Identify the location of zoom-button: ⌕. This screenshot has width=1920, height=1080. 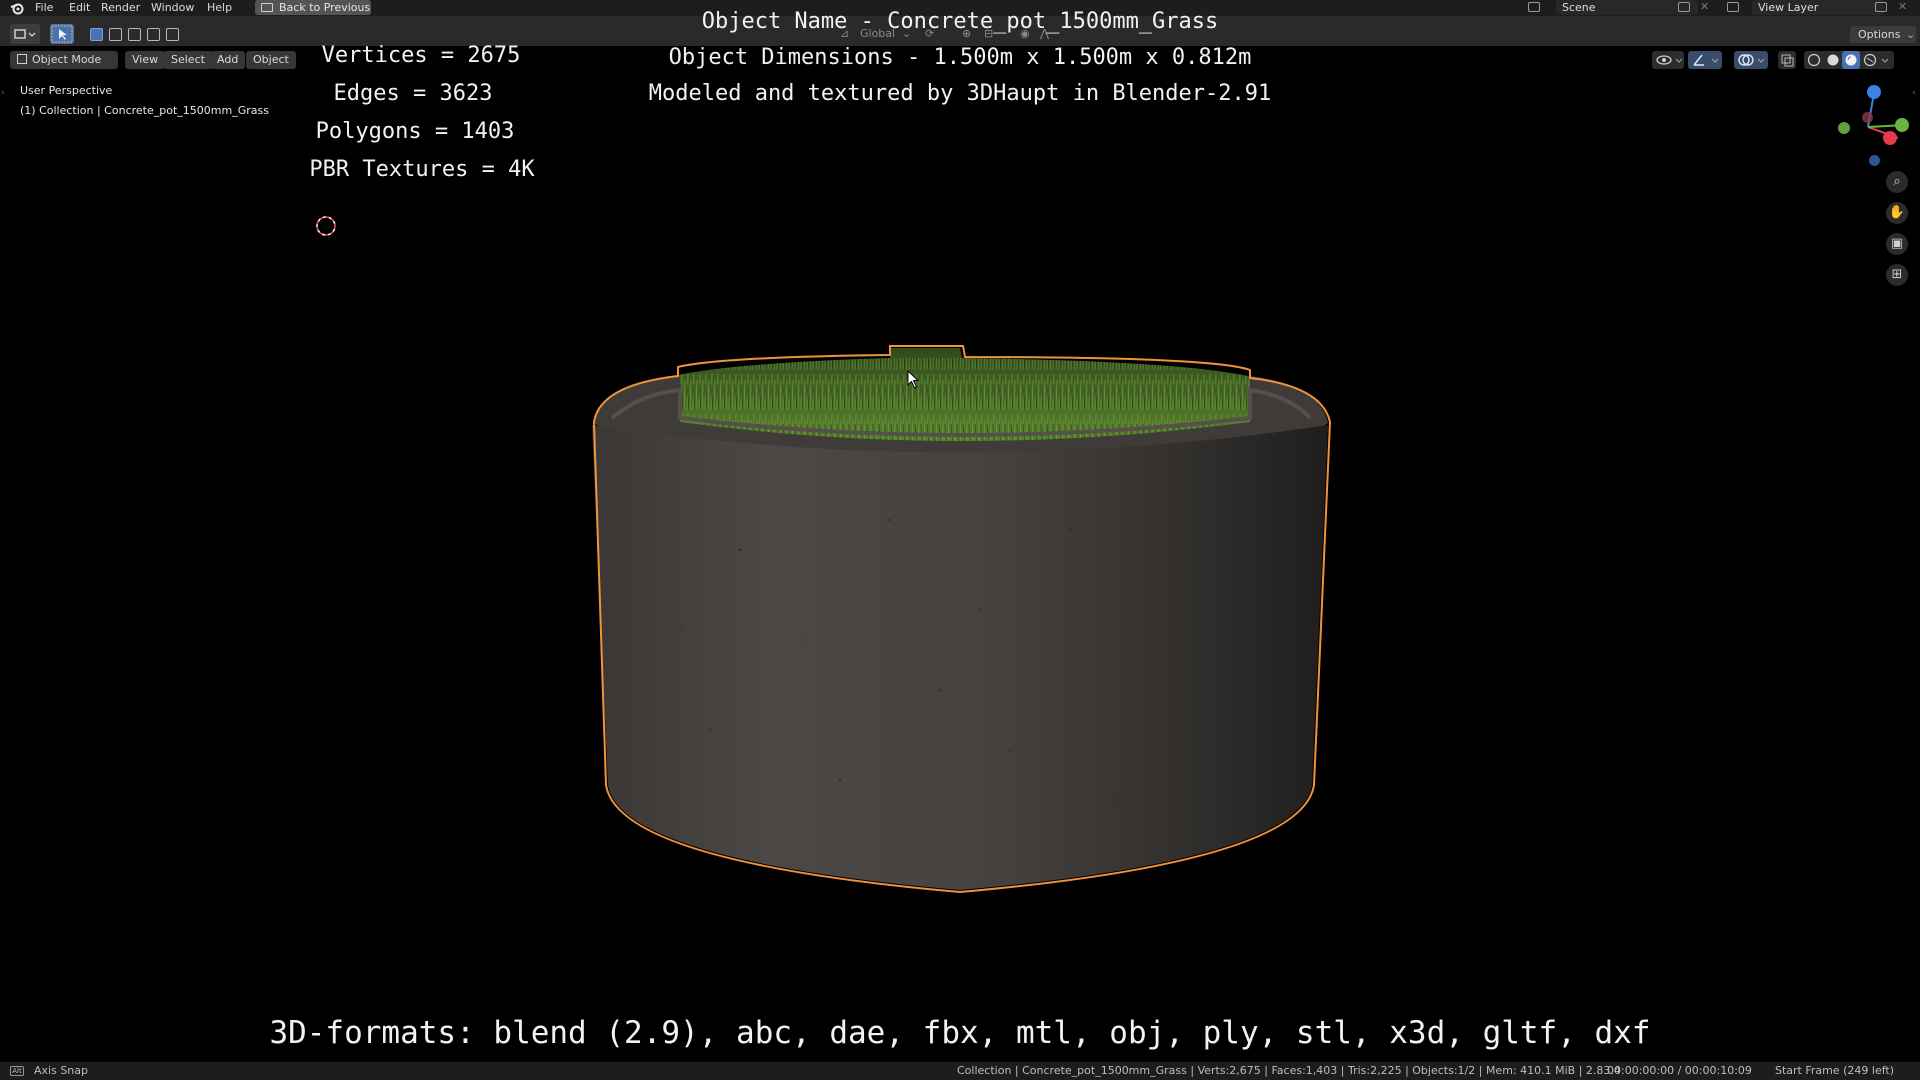
(1897, 182).